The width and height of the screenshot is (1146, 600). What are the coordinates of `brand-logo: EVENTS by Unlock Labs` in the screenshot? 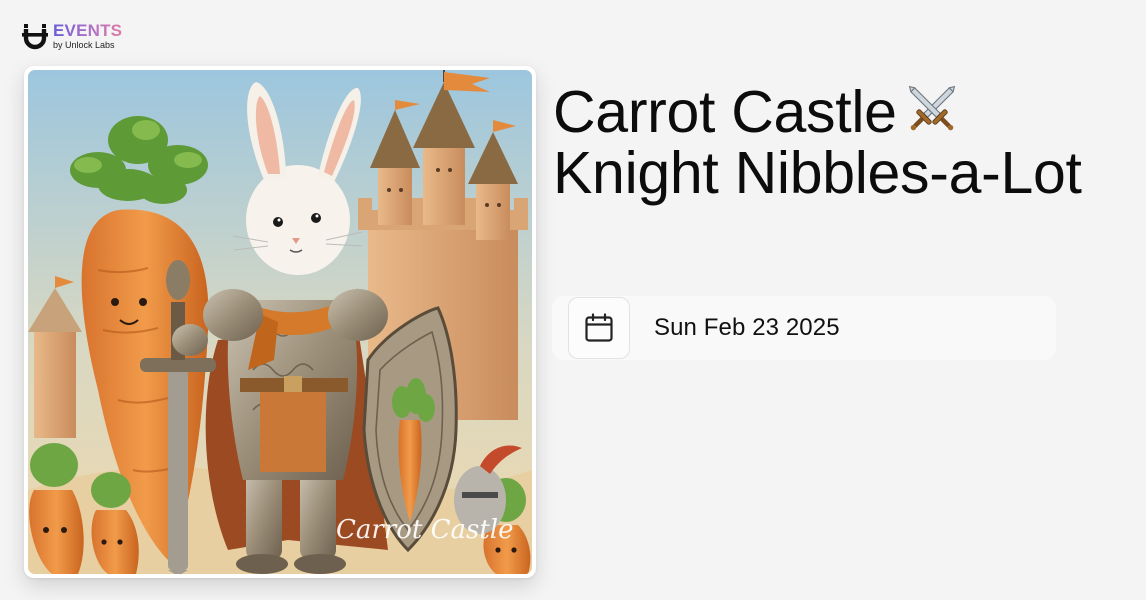 It's located at (72, 36).